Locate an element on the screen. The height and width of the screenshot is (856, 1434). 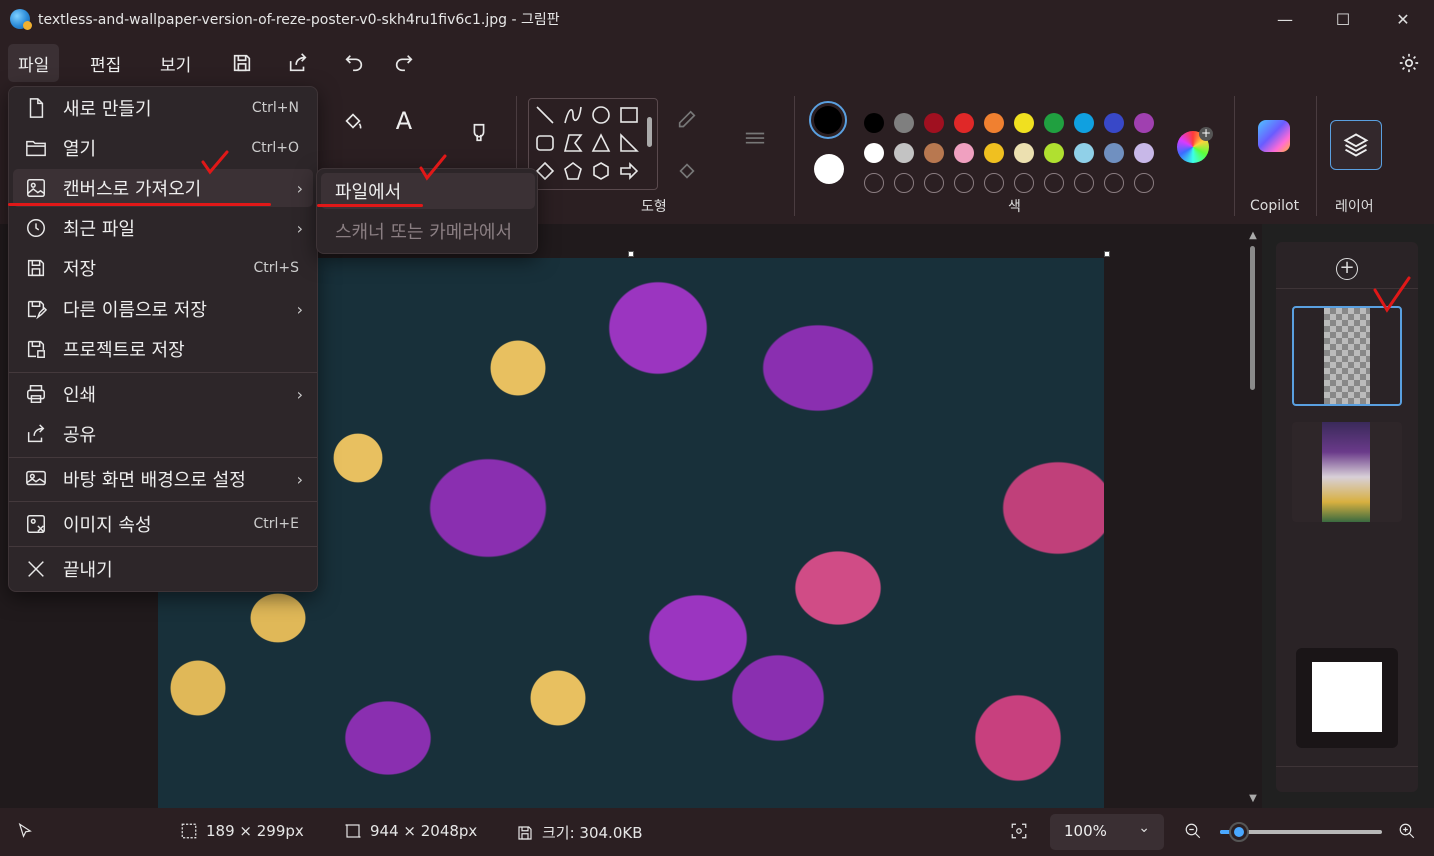
triangle-shape-icon is located at coordinates (603, 145).